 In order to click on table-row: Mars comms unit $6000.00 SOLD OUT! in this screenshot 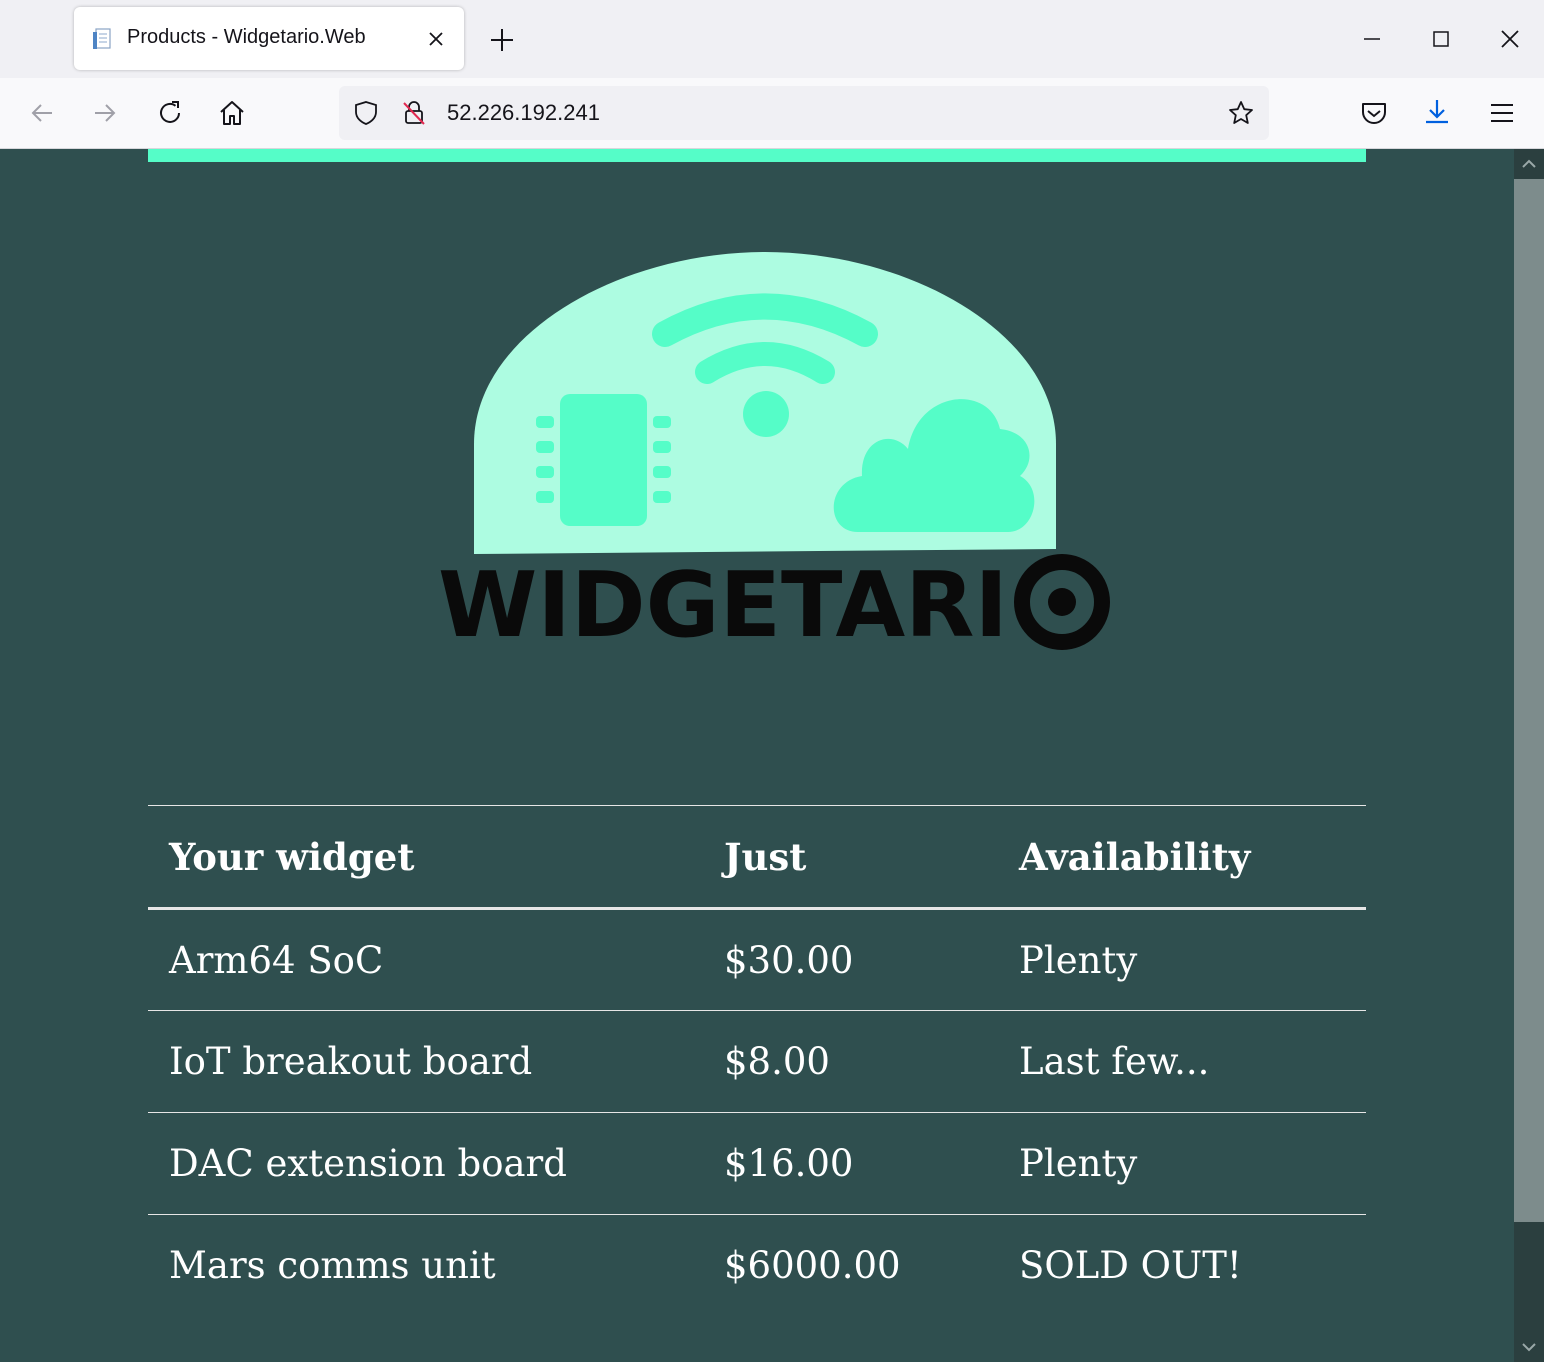, I will do `click(757, 1266)`.